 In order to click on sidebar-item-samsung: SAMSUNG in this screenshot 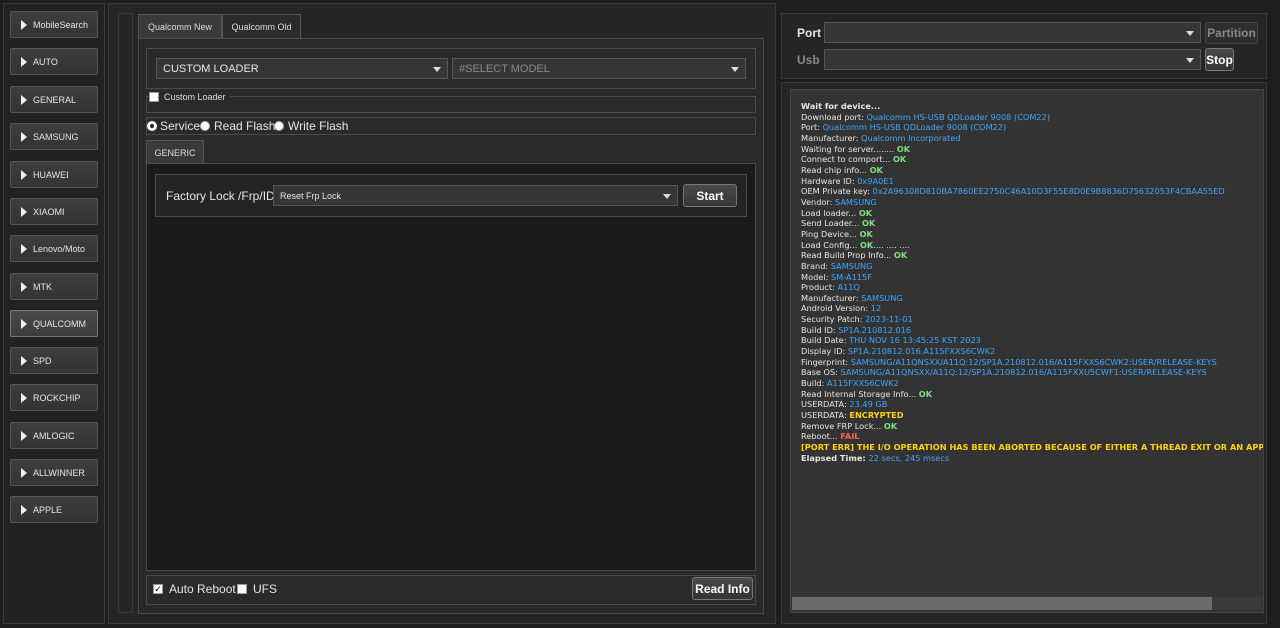, I will do `click(54, 136)`.